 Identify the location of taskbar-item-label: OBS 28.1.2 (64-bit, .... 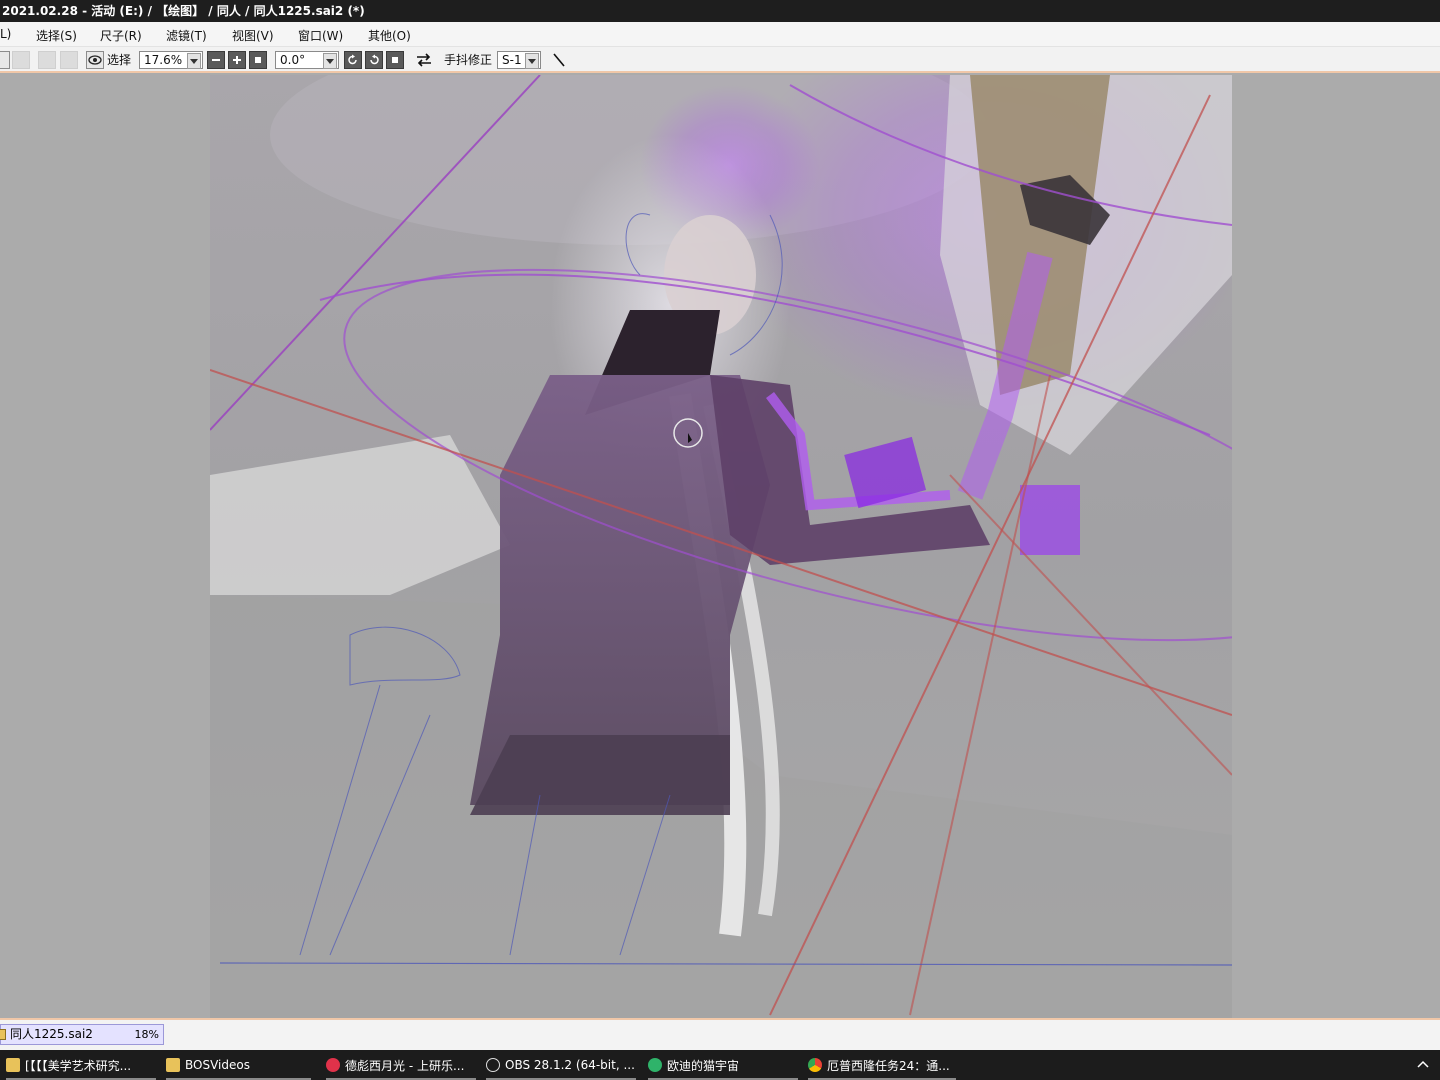
(570, 1065).